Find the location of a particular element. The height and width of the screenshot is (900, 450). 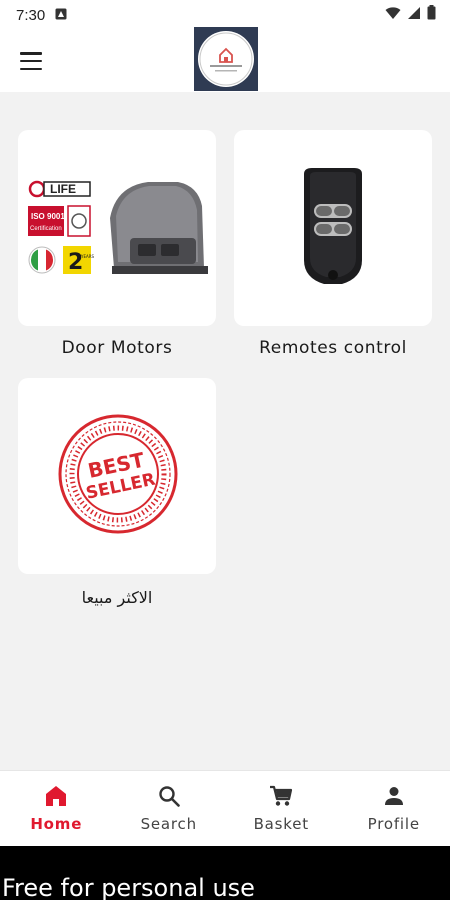

category-label: Door Motors is located at coordinates (117, 348).